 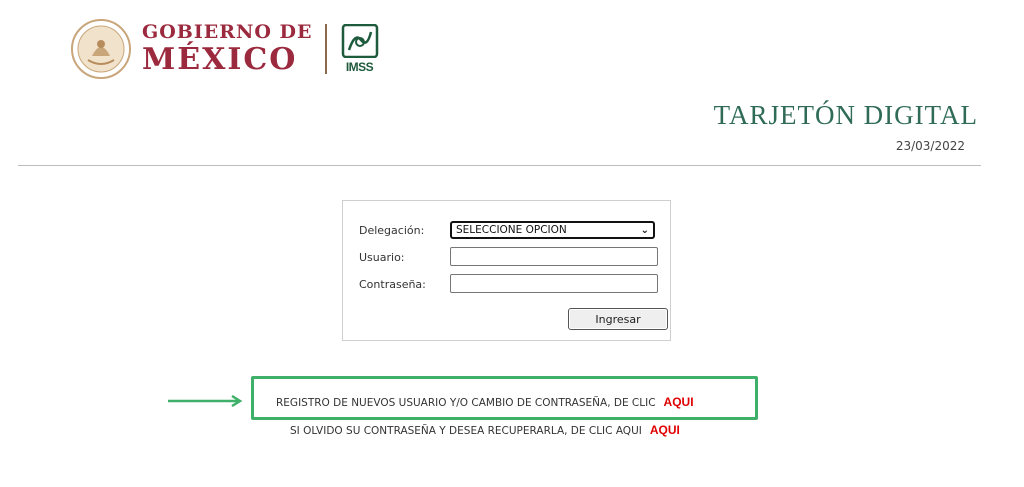 I want to click on imss-label: IMSS, so click(x=359, y=67).